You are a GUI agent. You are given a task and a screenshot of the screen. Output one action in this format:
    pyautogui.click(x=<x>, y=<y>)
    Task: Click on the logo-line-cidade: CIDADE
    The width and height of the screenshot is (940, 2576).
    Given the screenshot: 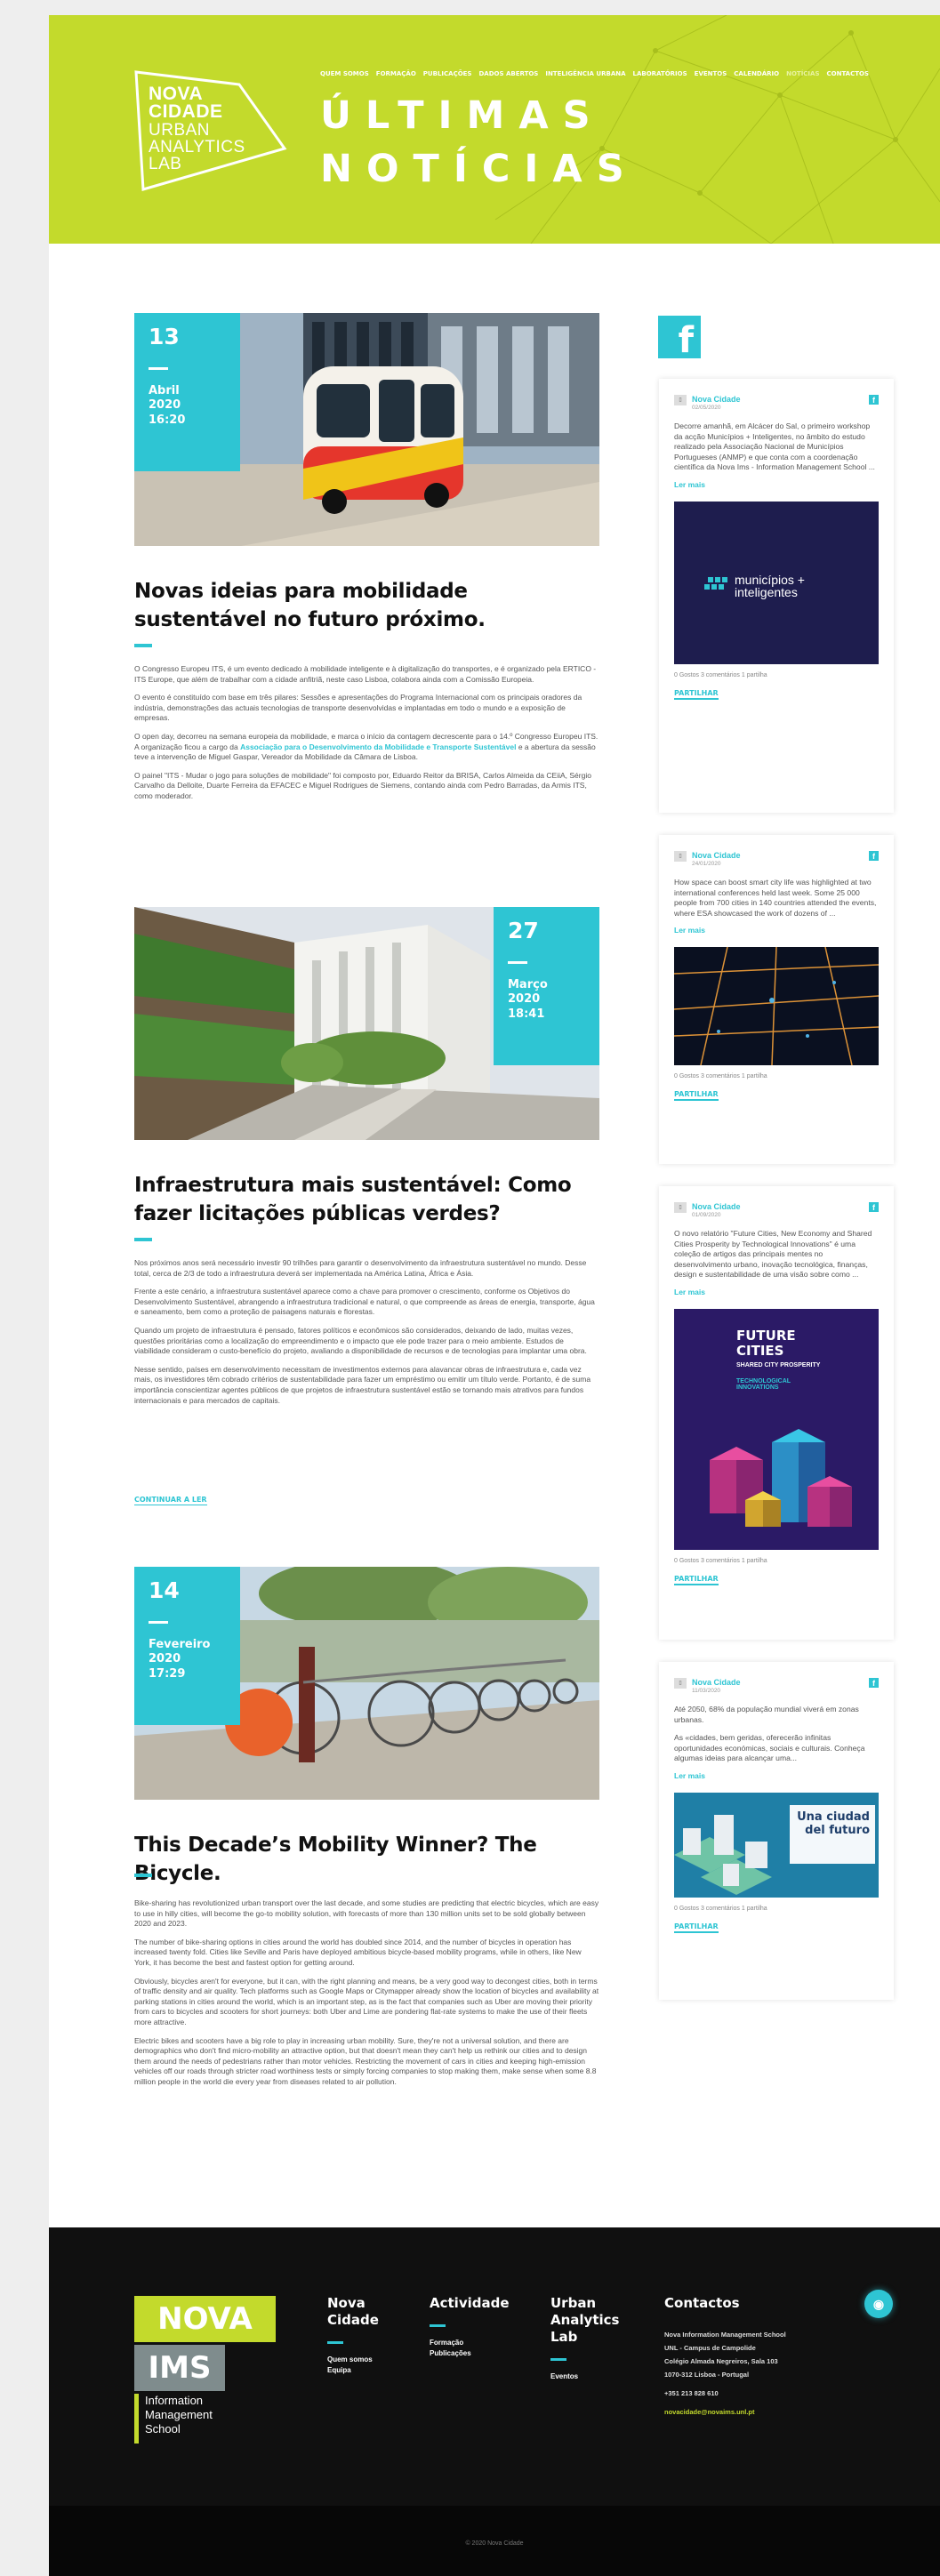 What is the action you would take?
    pyautogui.click(x=186, y=111)
    